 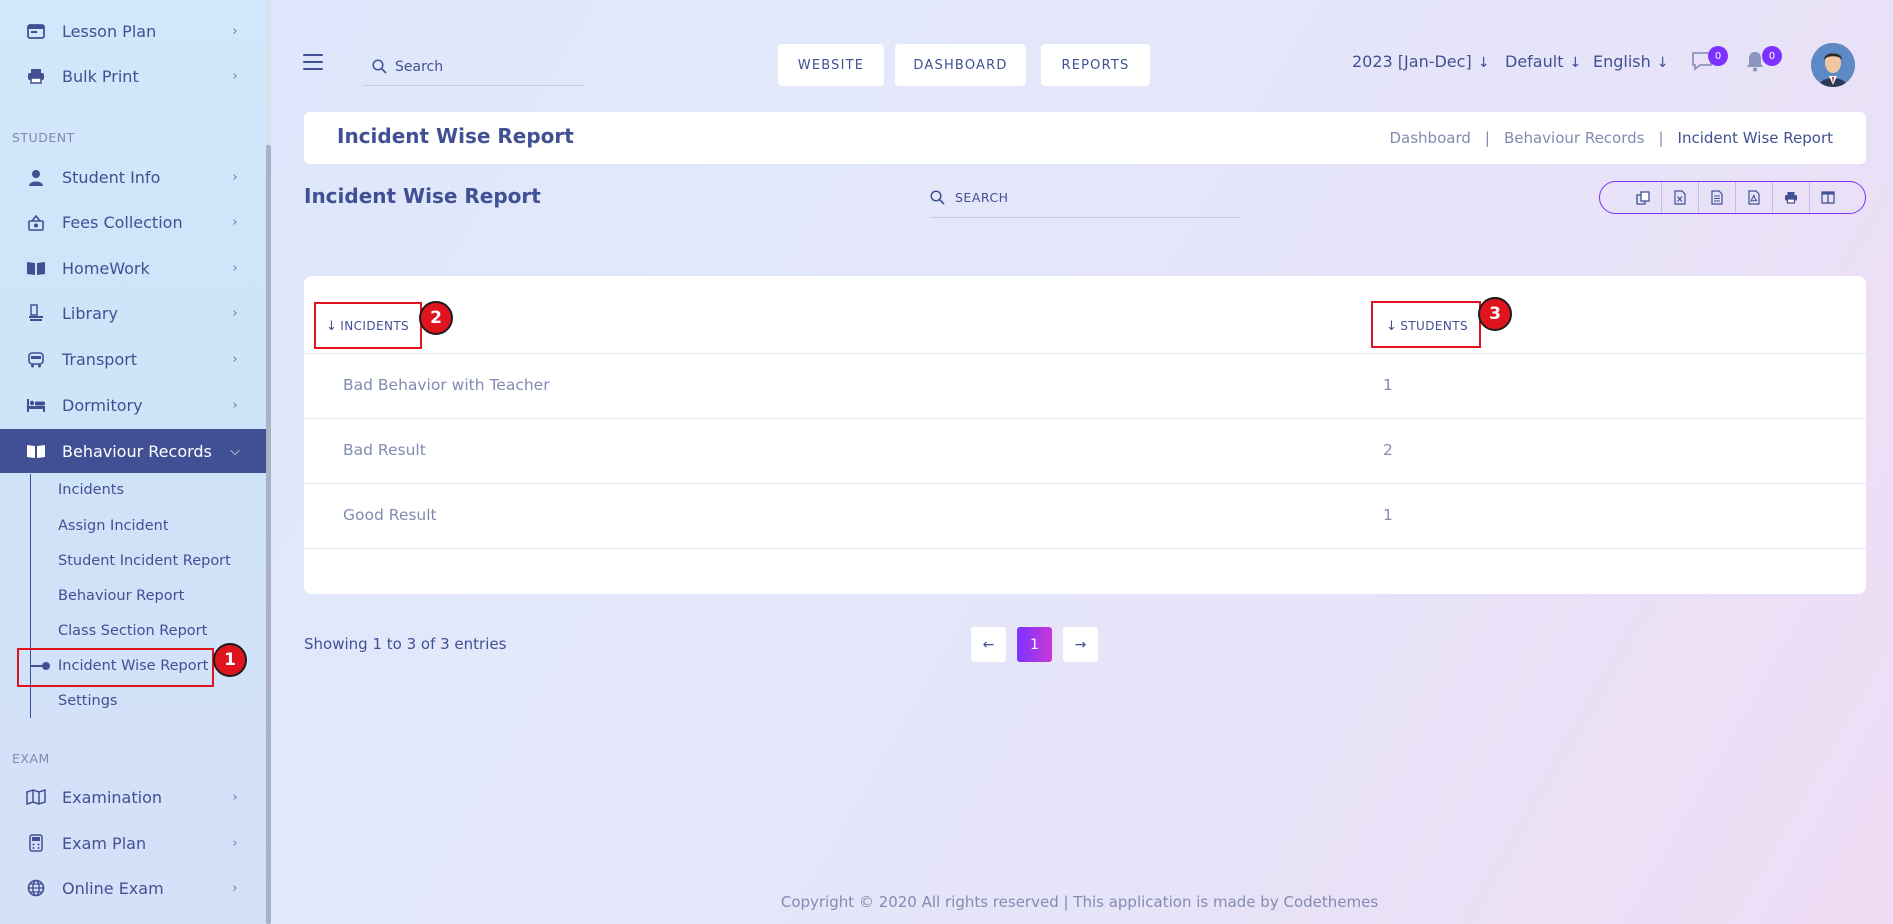 I want to click on copy-button, so click(x=1642, y=197).